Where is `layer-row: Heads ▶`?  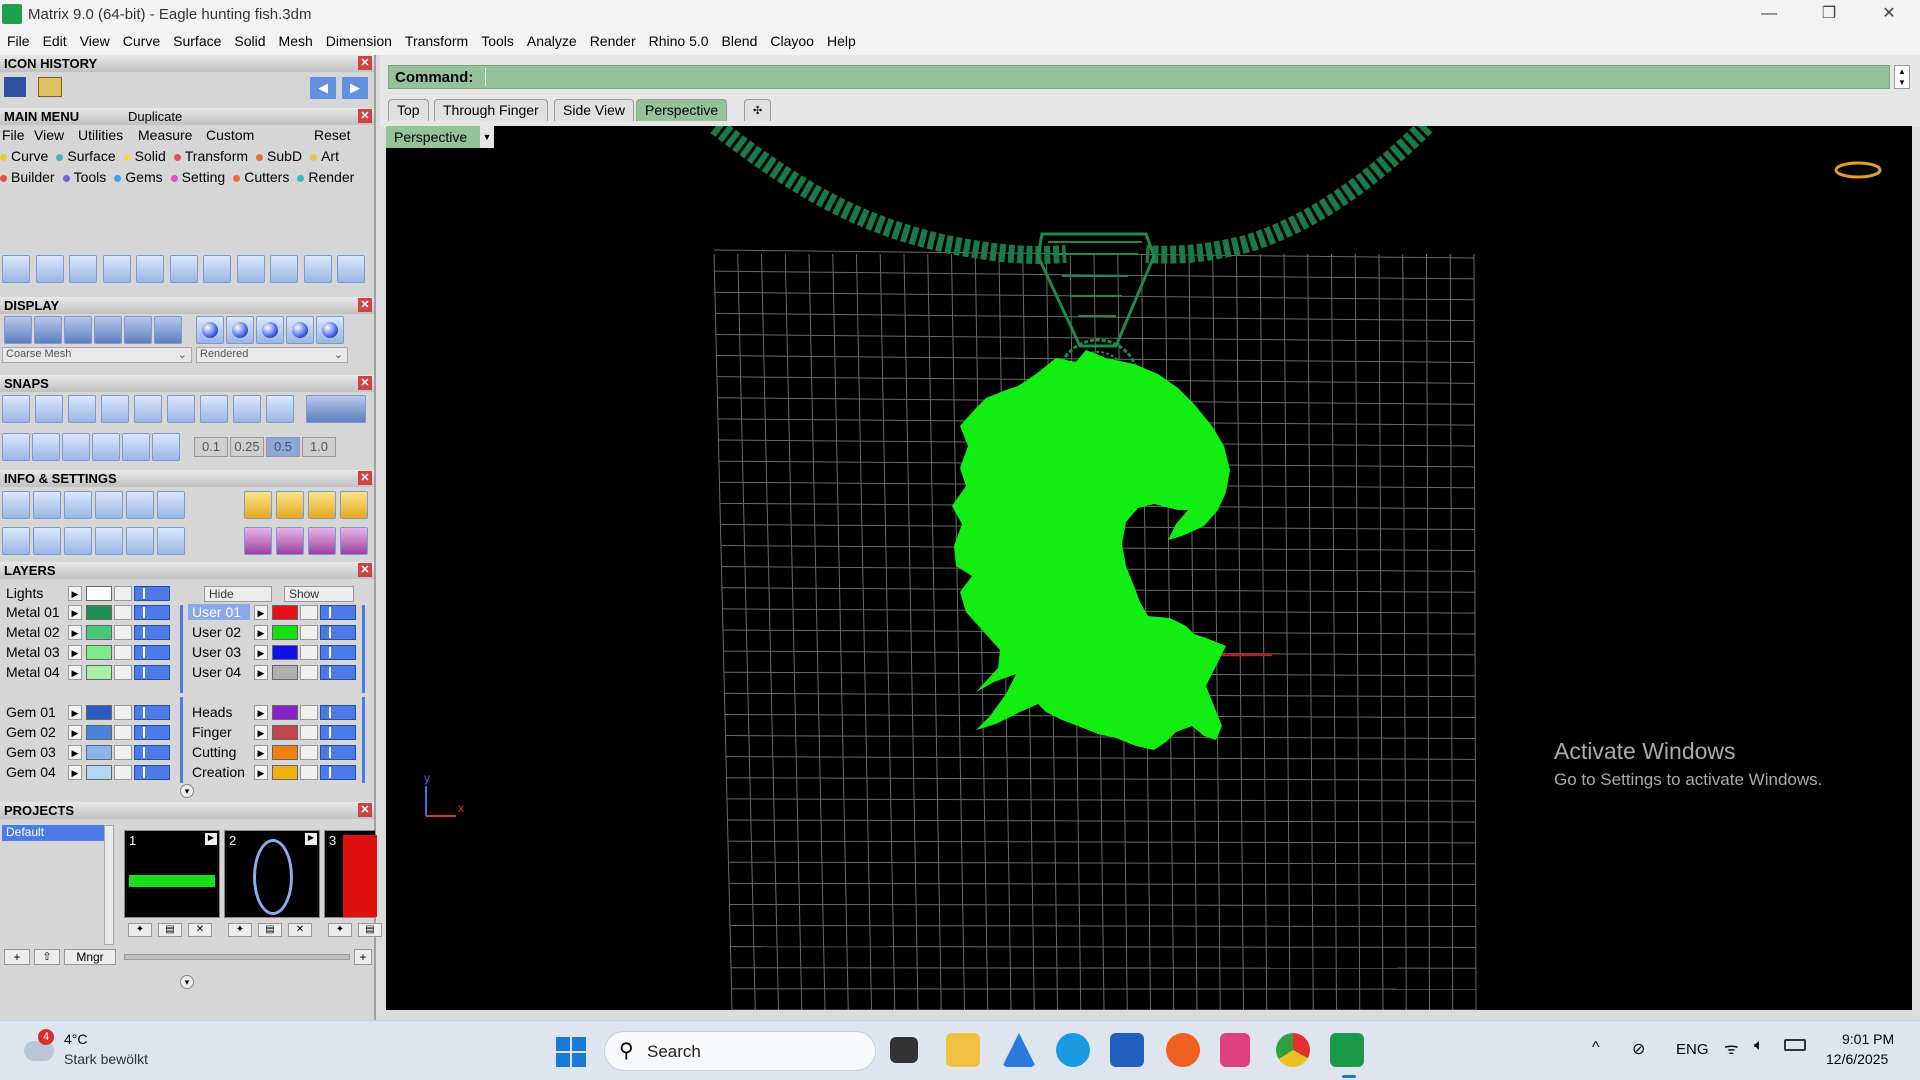
layer-row: Heads ▶ is located at coordinates (277, 713).